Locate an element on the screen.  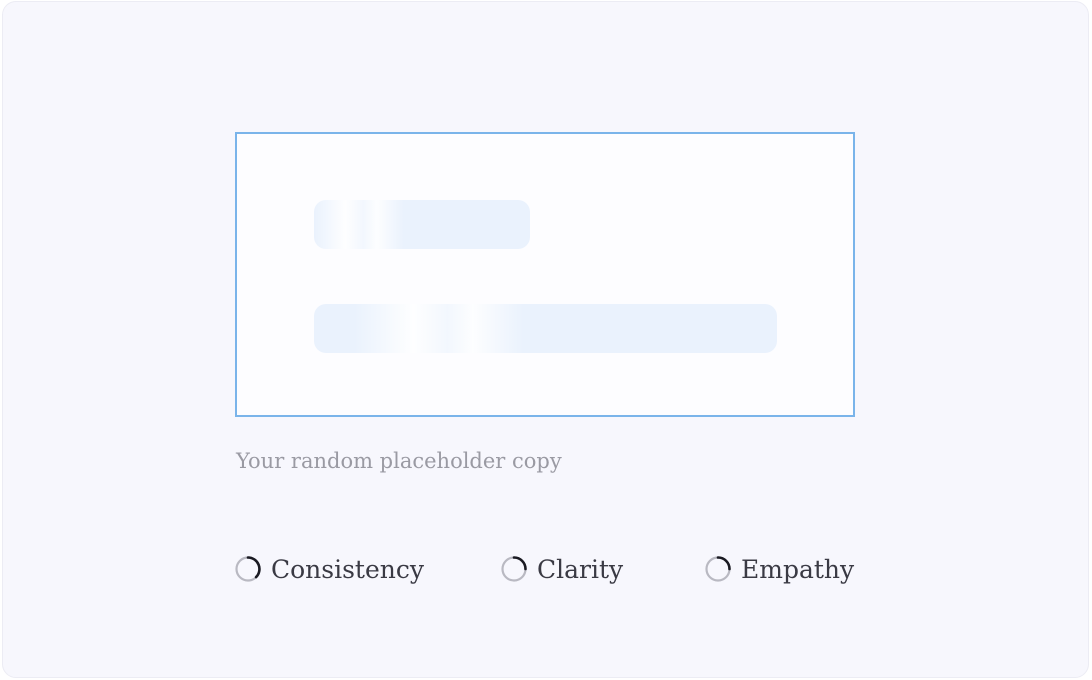
loader-label: Consistency is located at coordinates (348, 569).